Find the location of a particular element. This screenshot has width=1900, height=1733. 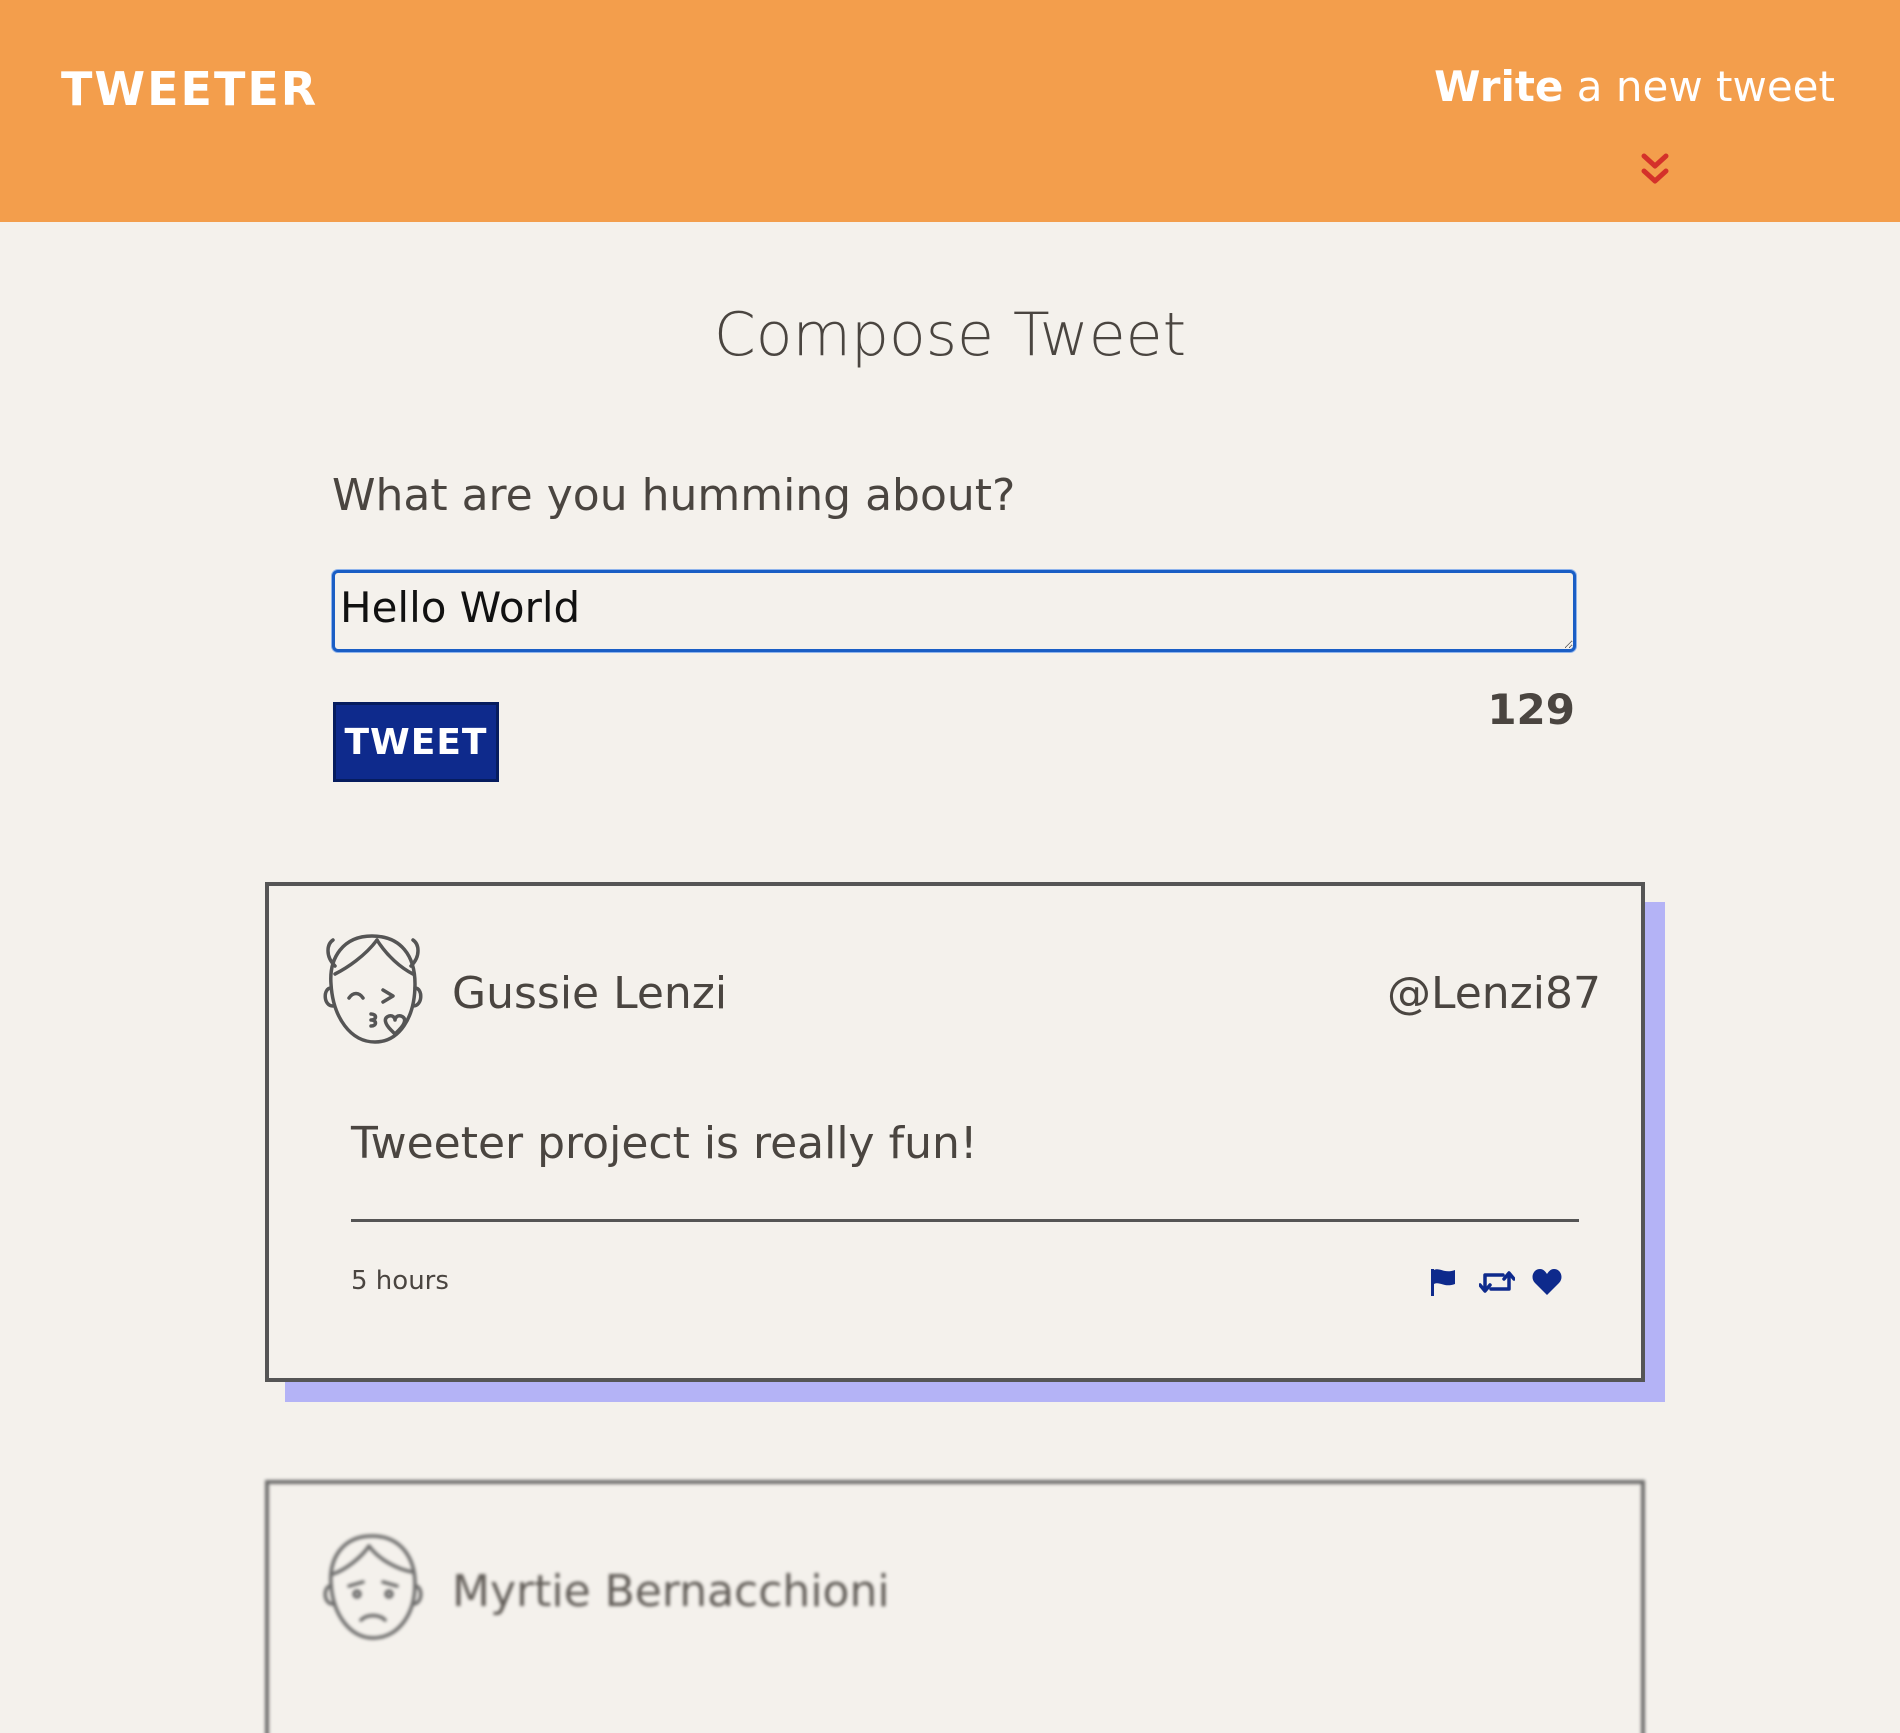

tweet-author-name: Gussie Lenzi is located at coordinates (590, 993).